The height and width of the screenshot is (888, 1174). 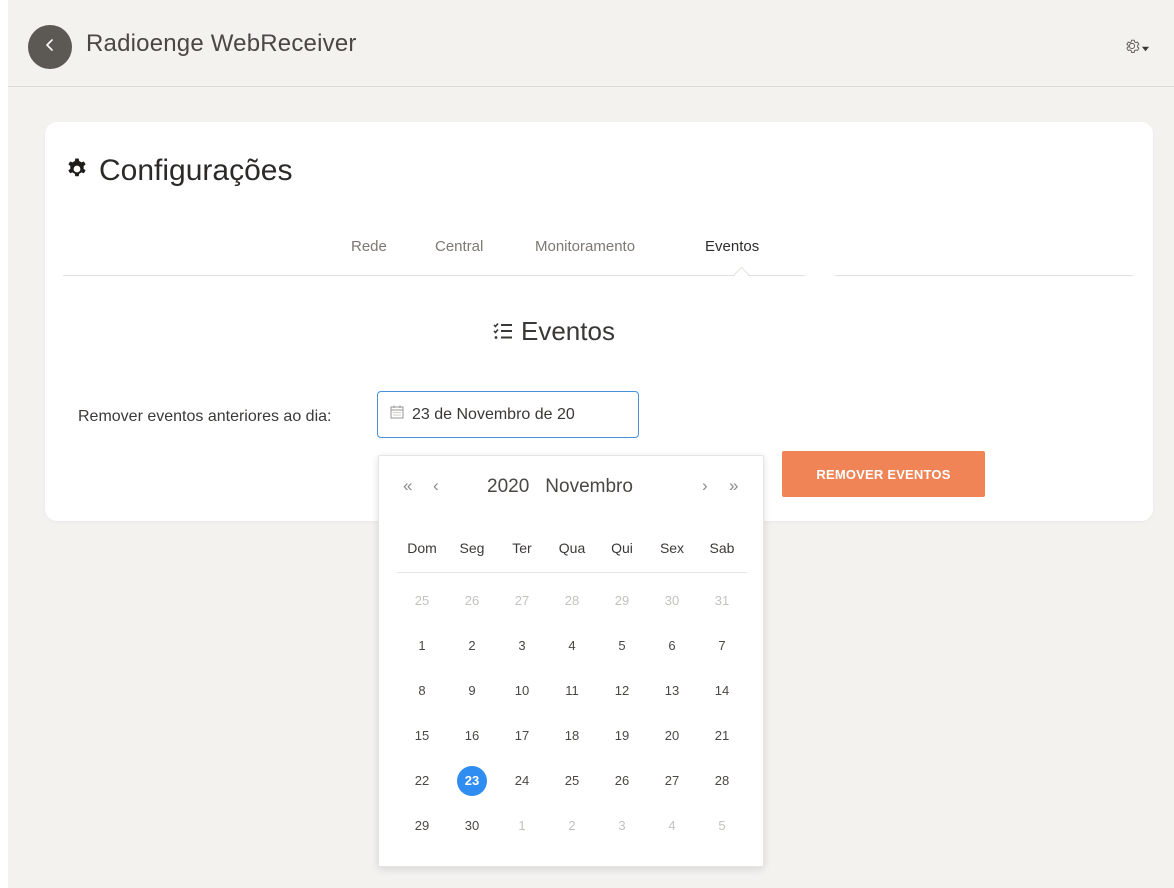 I want to click on gear-icon, so click(x=1132, y=48).